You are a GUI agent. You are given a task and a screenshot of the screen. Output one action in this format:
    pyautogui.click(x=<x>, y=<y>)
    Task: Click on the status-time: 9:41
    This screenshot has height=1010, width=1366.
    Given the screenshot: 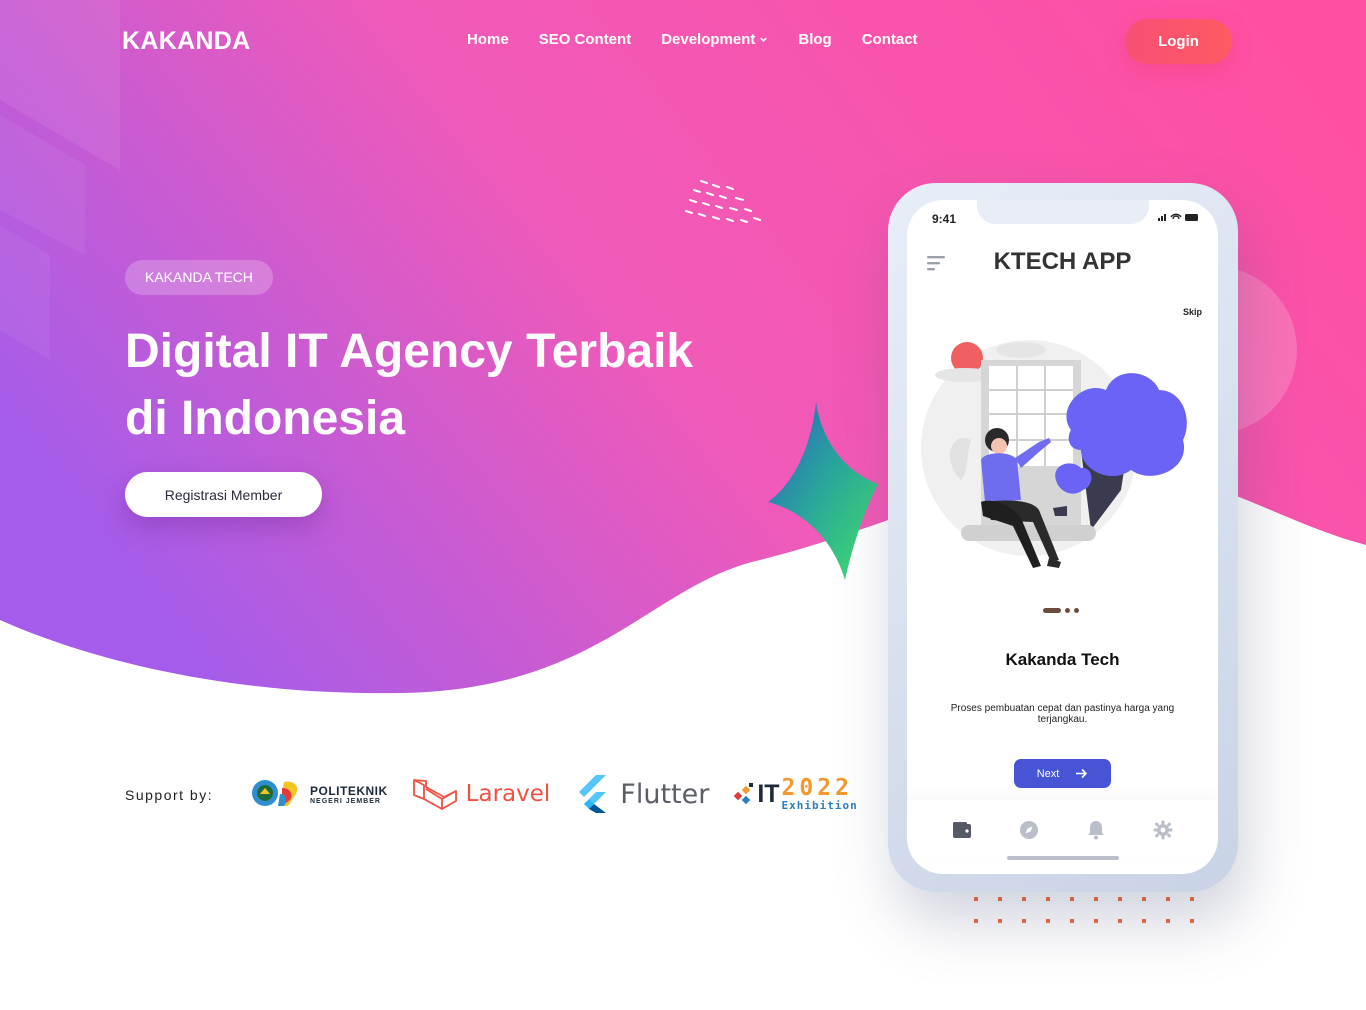 What is the action you would take?
    pyautogui.click(x=944, y=219)
    